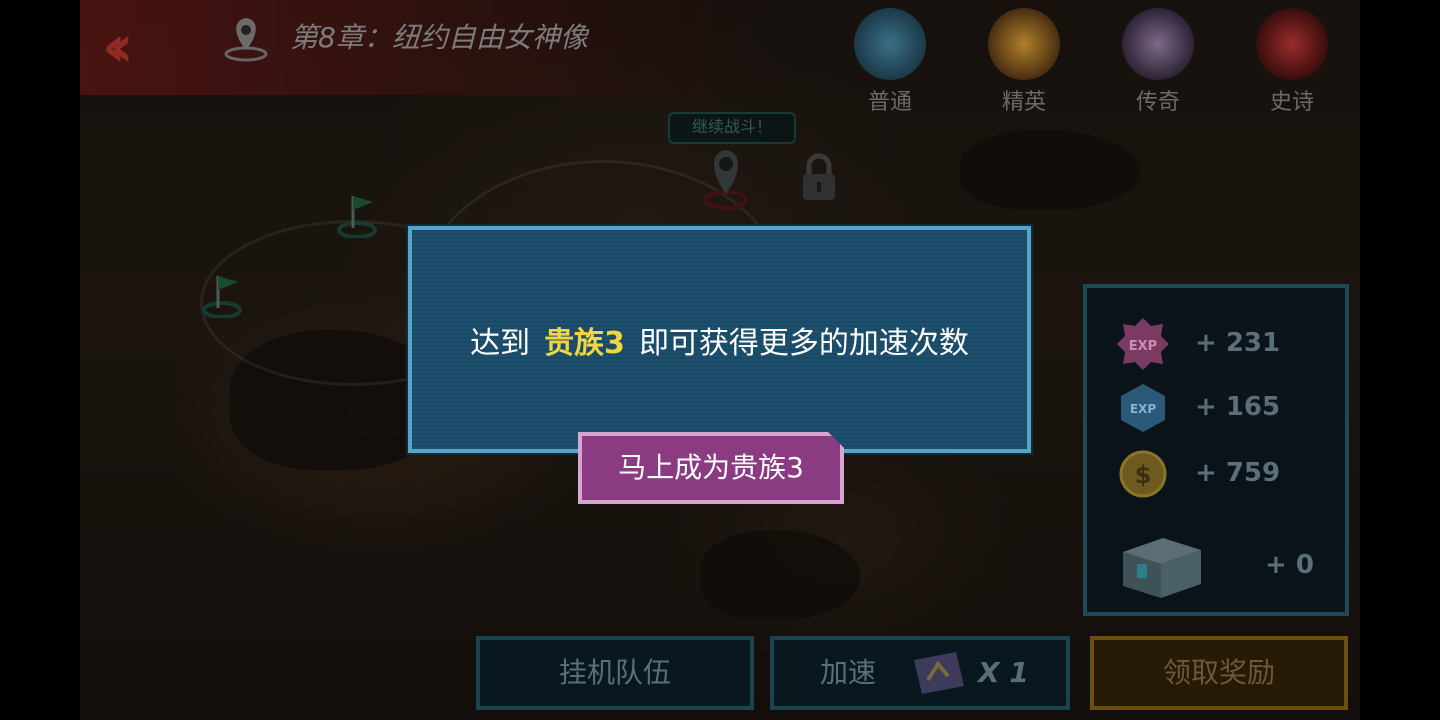 The height and width of the screenshot is (720, 1440). I want to click on exp-pink-badge-icon: EXP, so click(1143, 344).